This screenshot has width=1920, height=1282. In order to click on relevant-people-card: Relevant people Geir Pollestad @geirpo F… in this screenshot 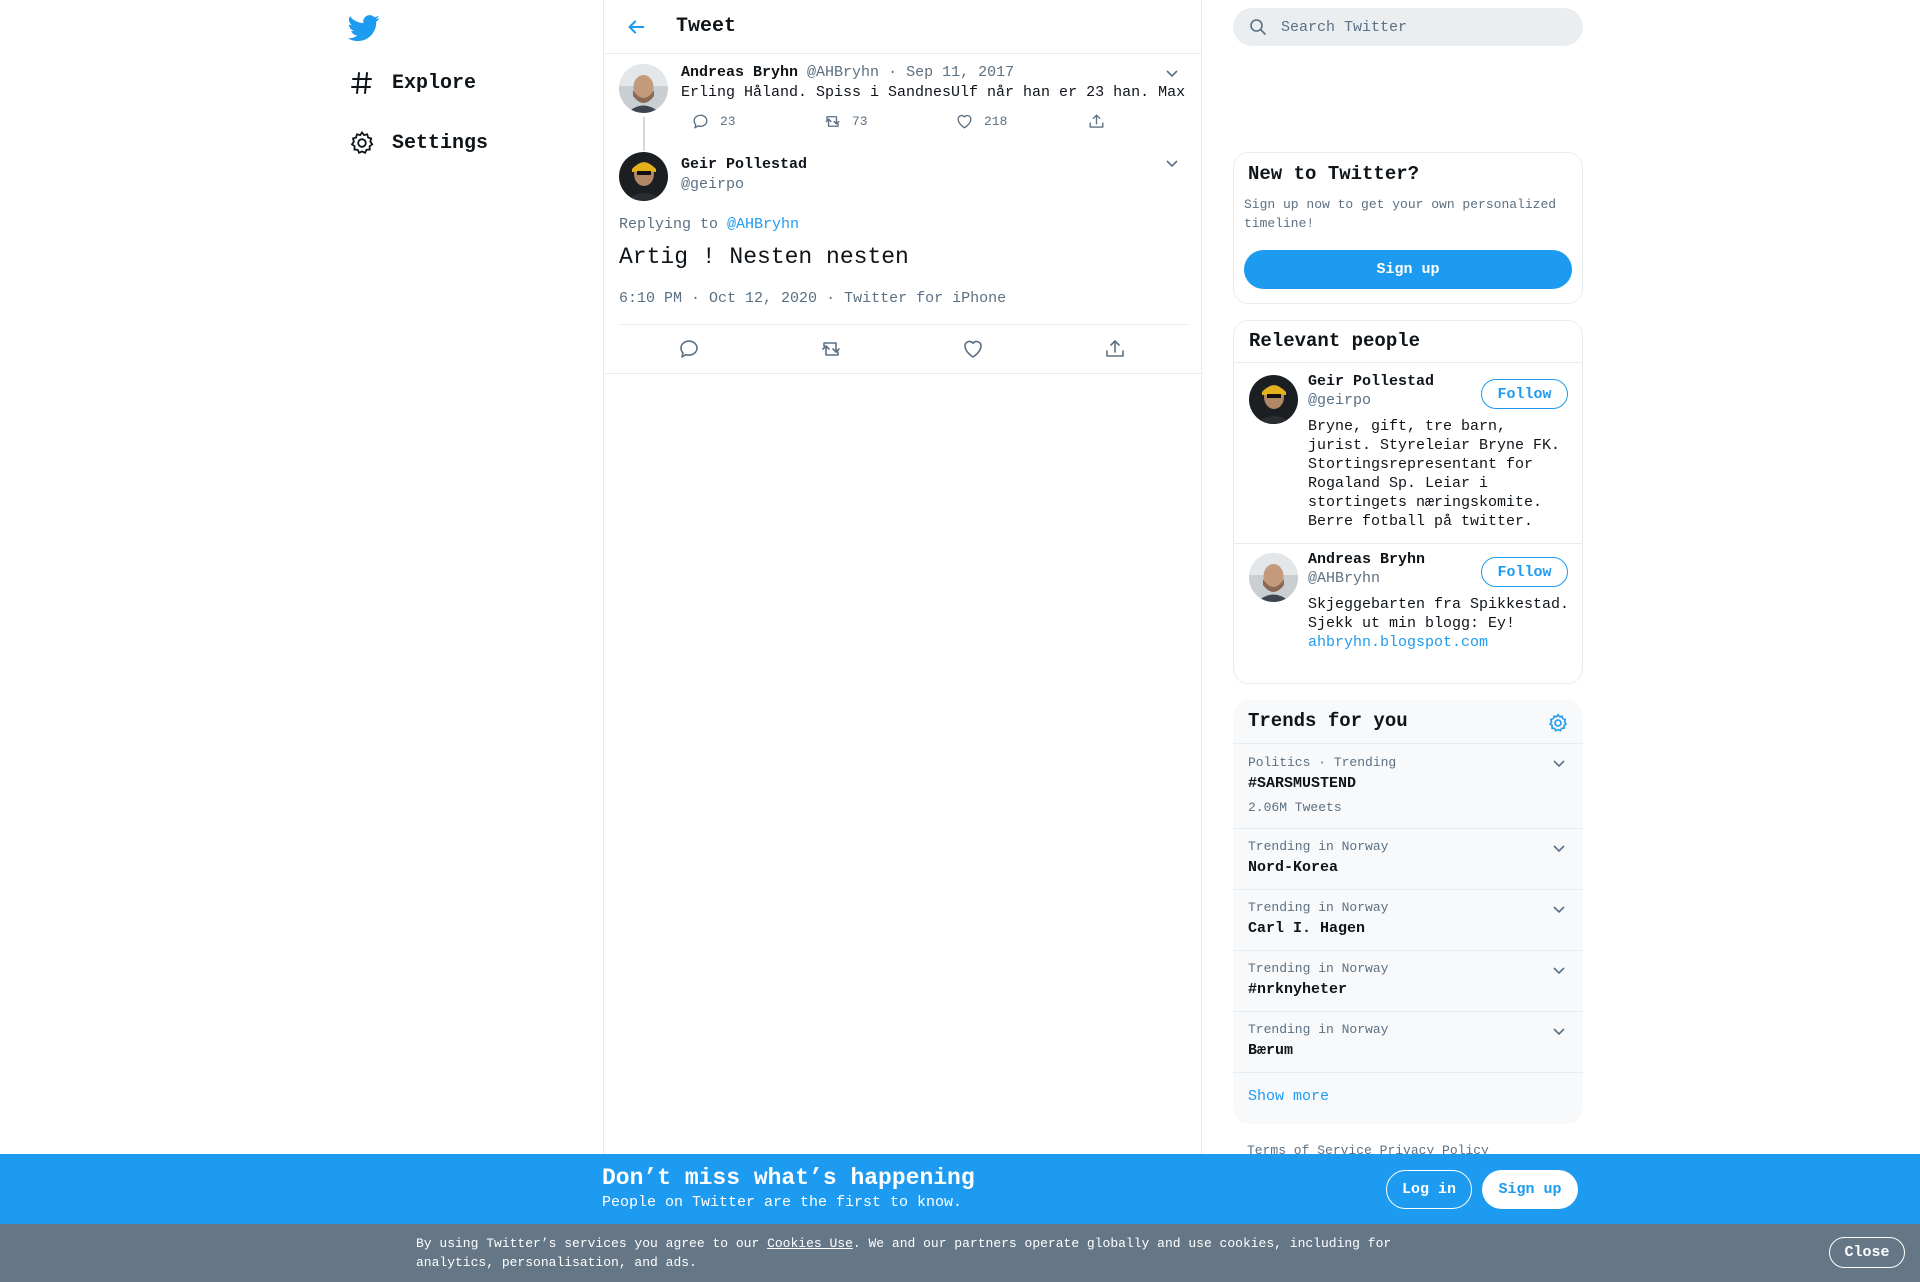, I will do `click(1408, 502)`.